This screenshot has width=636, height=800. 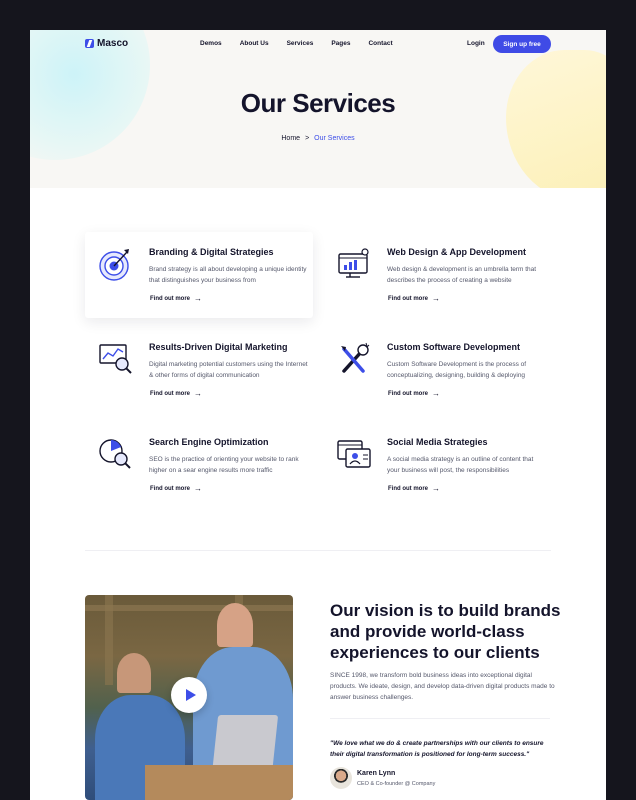 What do you see at coordinates (318, 103) in the screenshot?
I see `page-title: Our Services` at bounding box center [318, 103].